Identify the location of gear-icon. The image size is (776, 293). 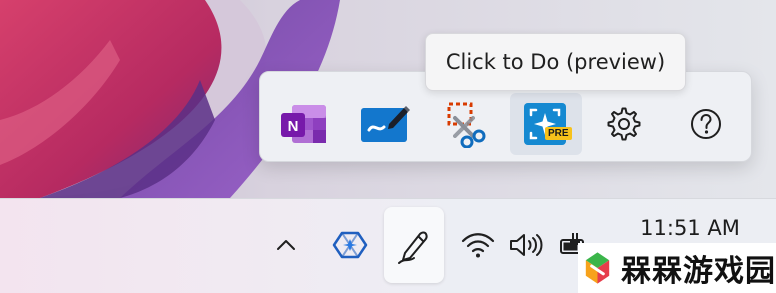
(624, 124).